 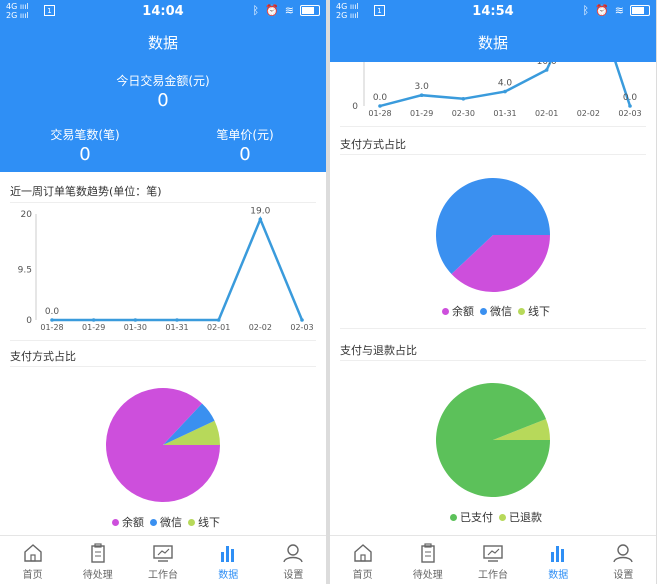 What do you see at coordinates (546, 113) in the screenshot?
I see `x-tick-label: 02-01` at bounding box center [546, 113].